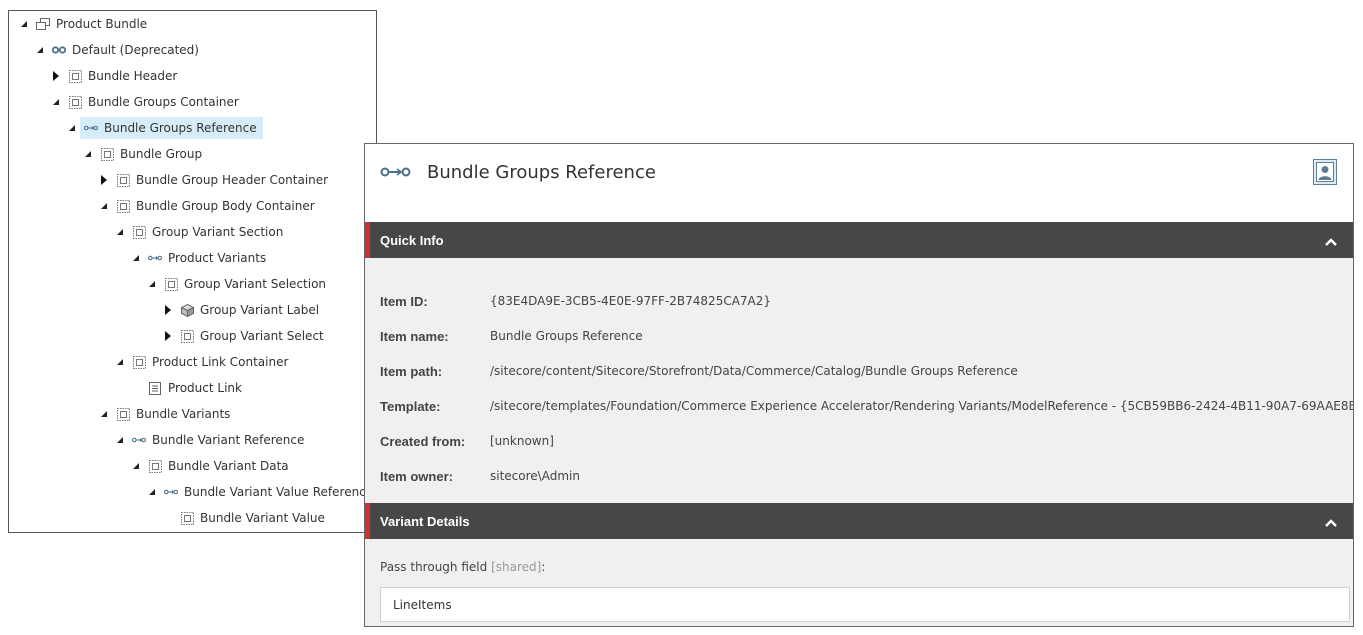  I want to click on user-icon, so click(1325, 172).